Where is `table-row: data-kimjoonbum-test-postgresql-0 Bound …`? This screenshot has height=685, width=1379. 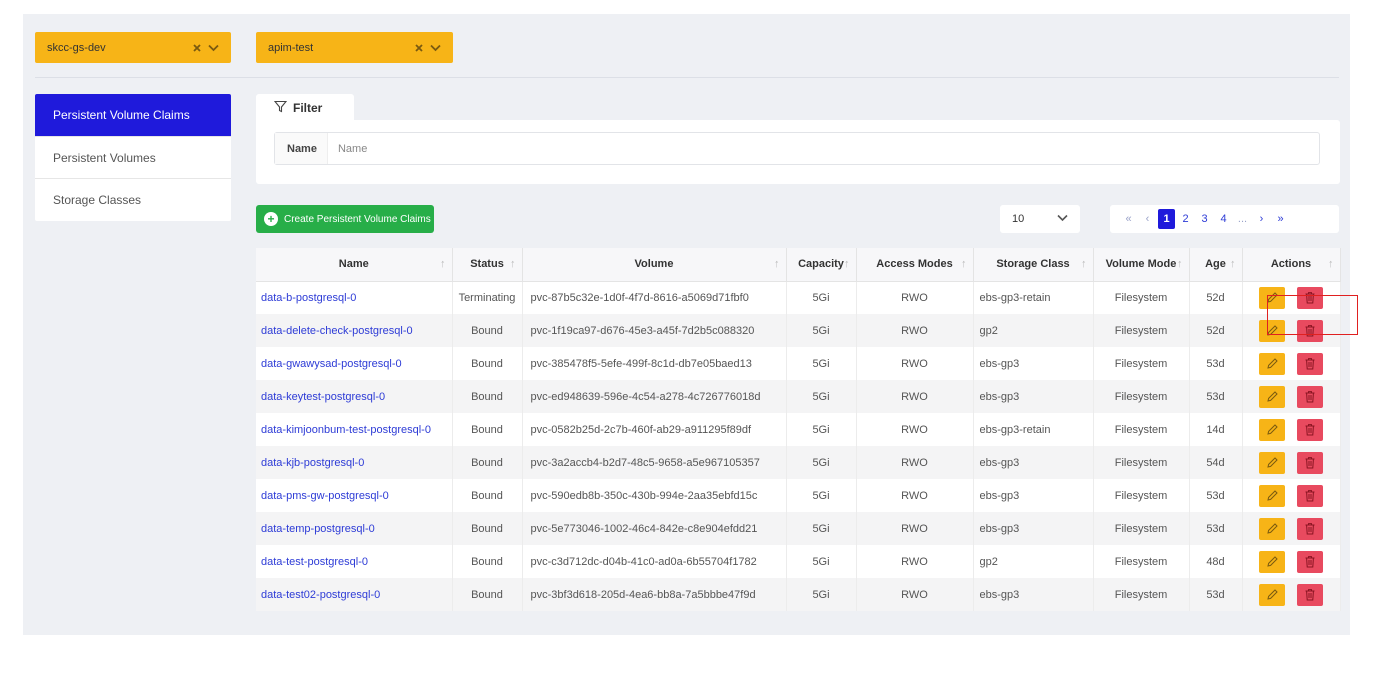 table-row: data-kimjoonbum-test-postgresql-0 Bound … is located at coordinates (798, 429).